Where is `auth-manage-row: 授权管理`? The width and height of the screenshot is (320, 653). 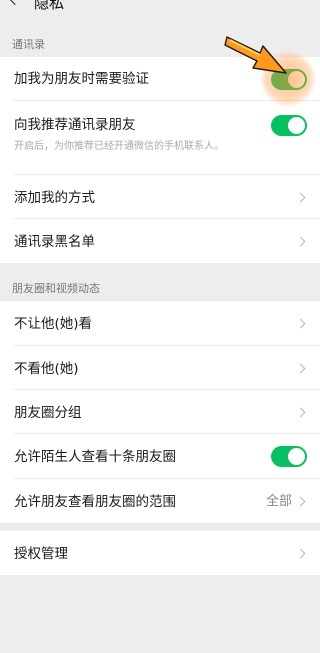 auth-manage-row: 授权管理 is located at coordinates (160, 553).